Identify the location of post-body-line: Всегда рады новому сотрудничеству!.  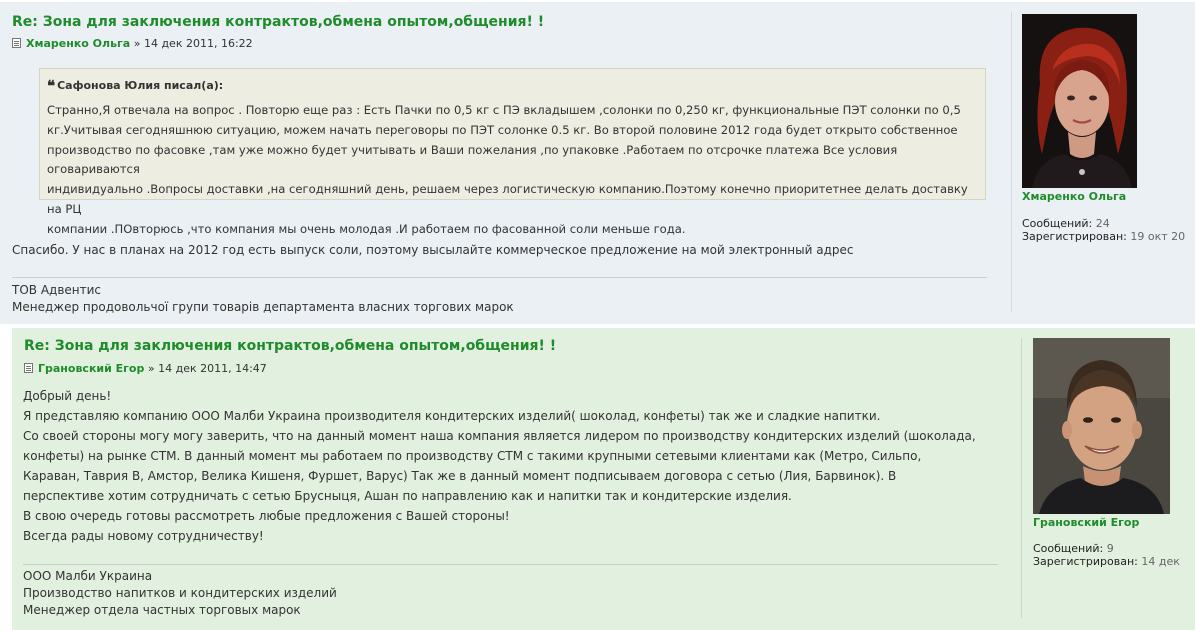
(143, 536).